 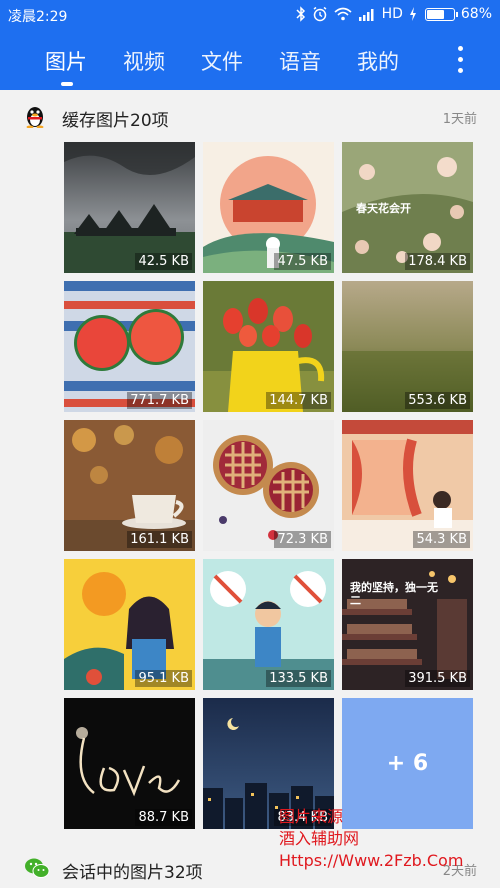 I want to click on image-thumb: 553.6 KB, so click(x=407, y=346).